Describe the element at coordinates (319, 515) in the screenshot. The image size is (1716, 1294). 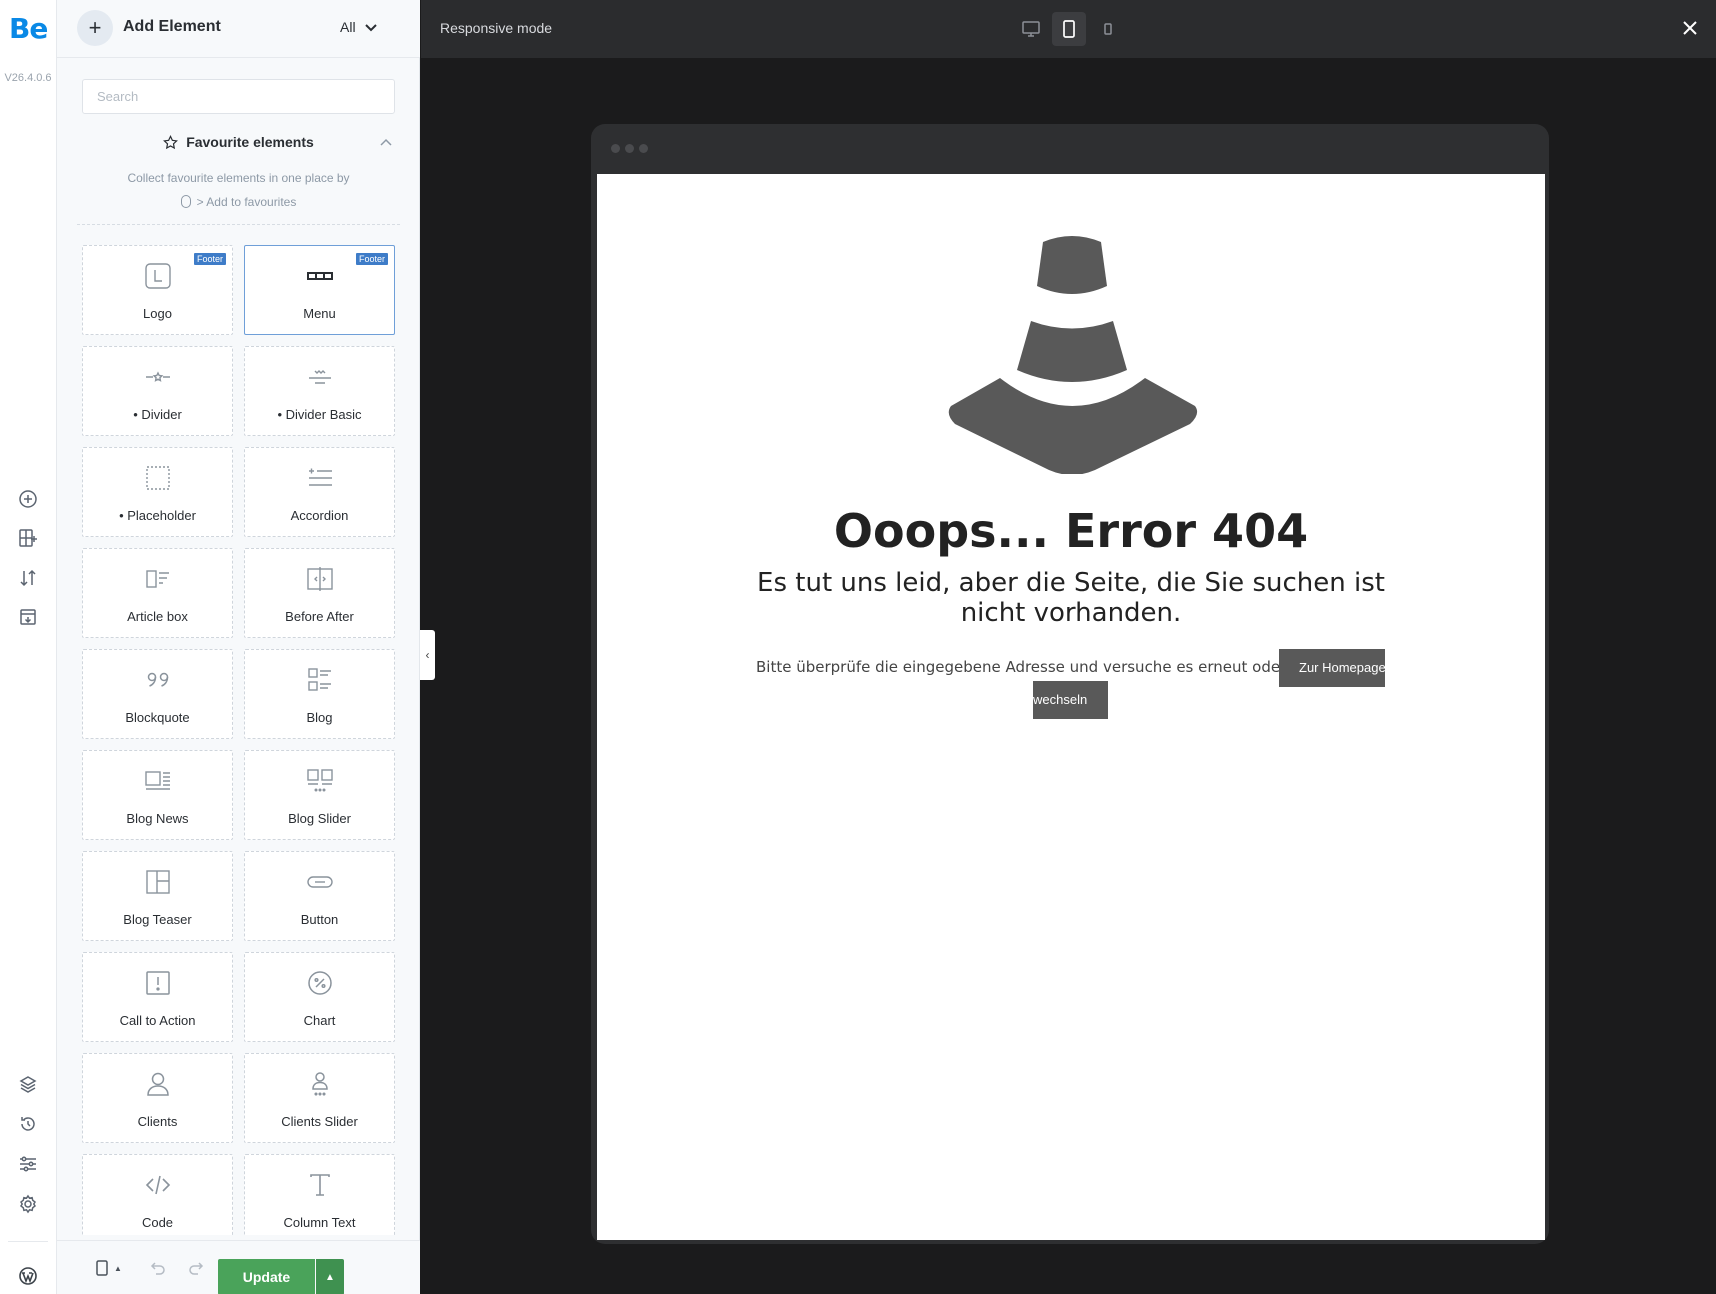
I see `element-label: Accordion` at that location.